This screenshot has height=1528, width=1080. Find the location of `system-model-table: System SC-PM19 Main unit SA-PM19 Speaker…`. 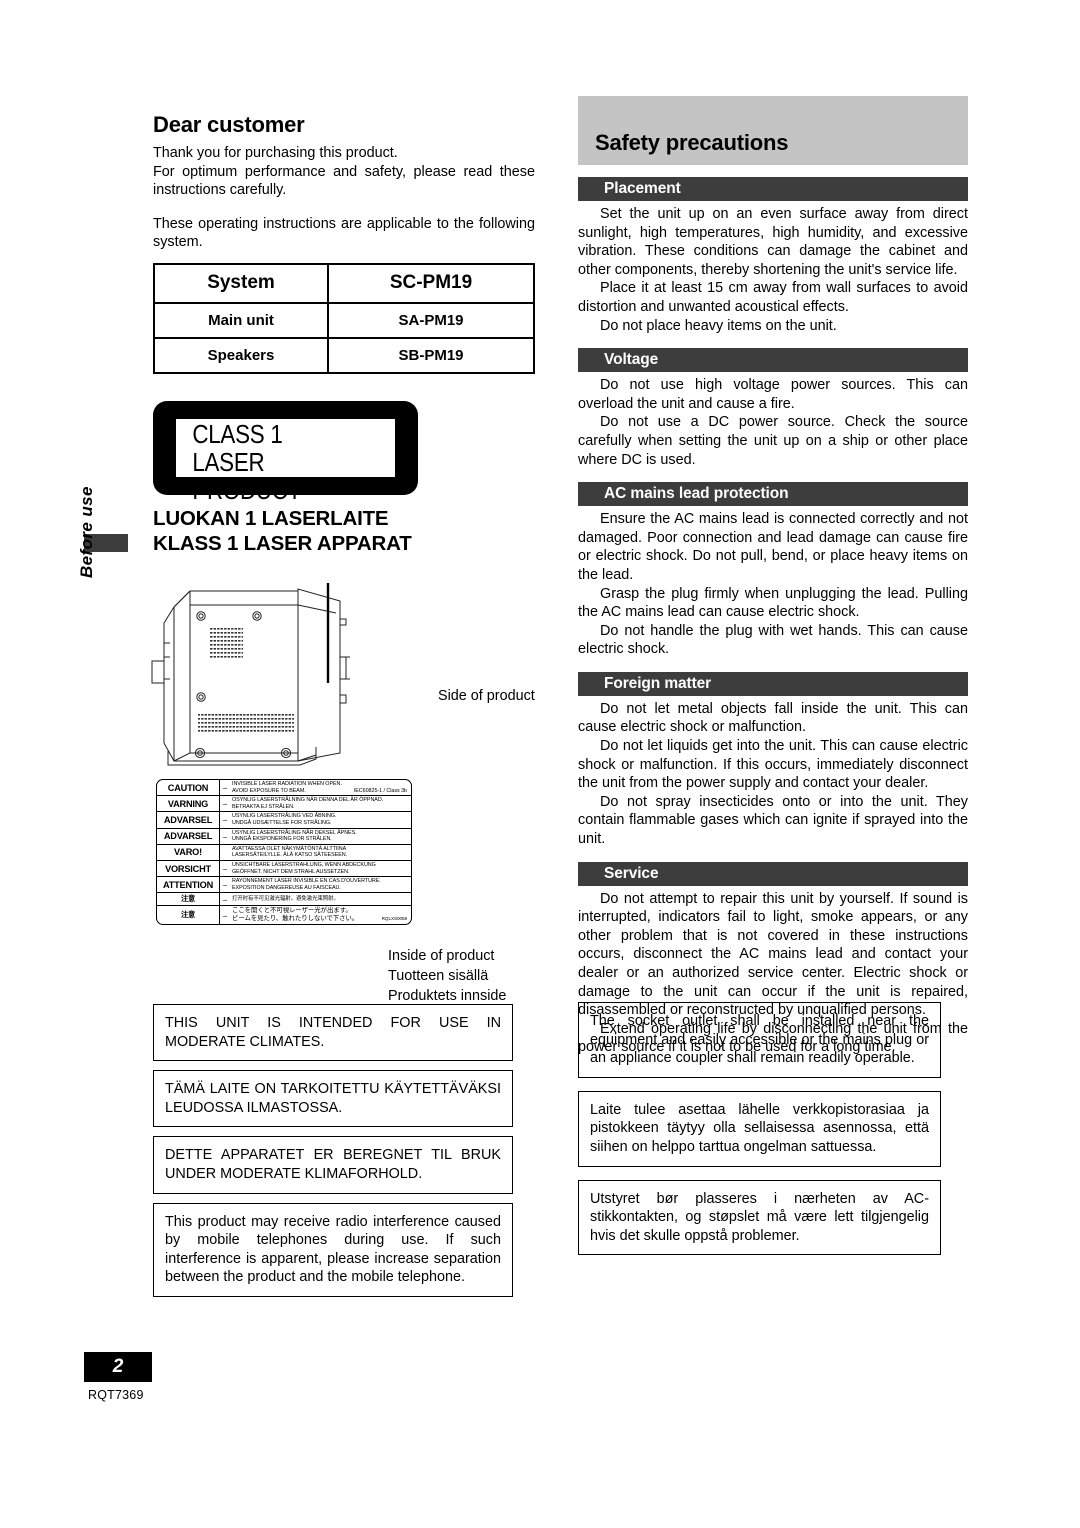

system-model-table: System SC-PM19 Main unit SA-PM19 Speaker… is located at coordinates (344, 318).